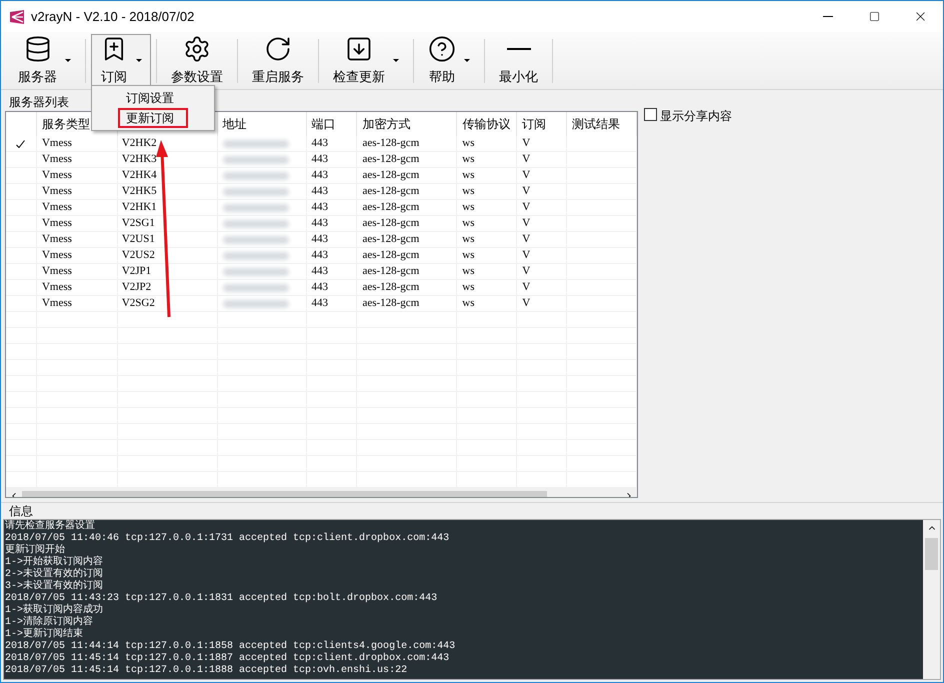  I want to click on log-line: 3->未设置有效的订阅, so click(54, 586).